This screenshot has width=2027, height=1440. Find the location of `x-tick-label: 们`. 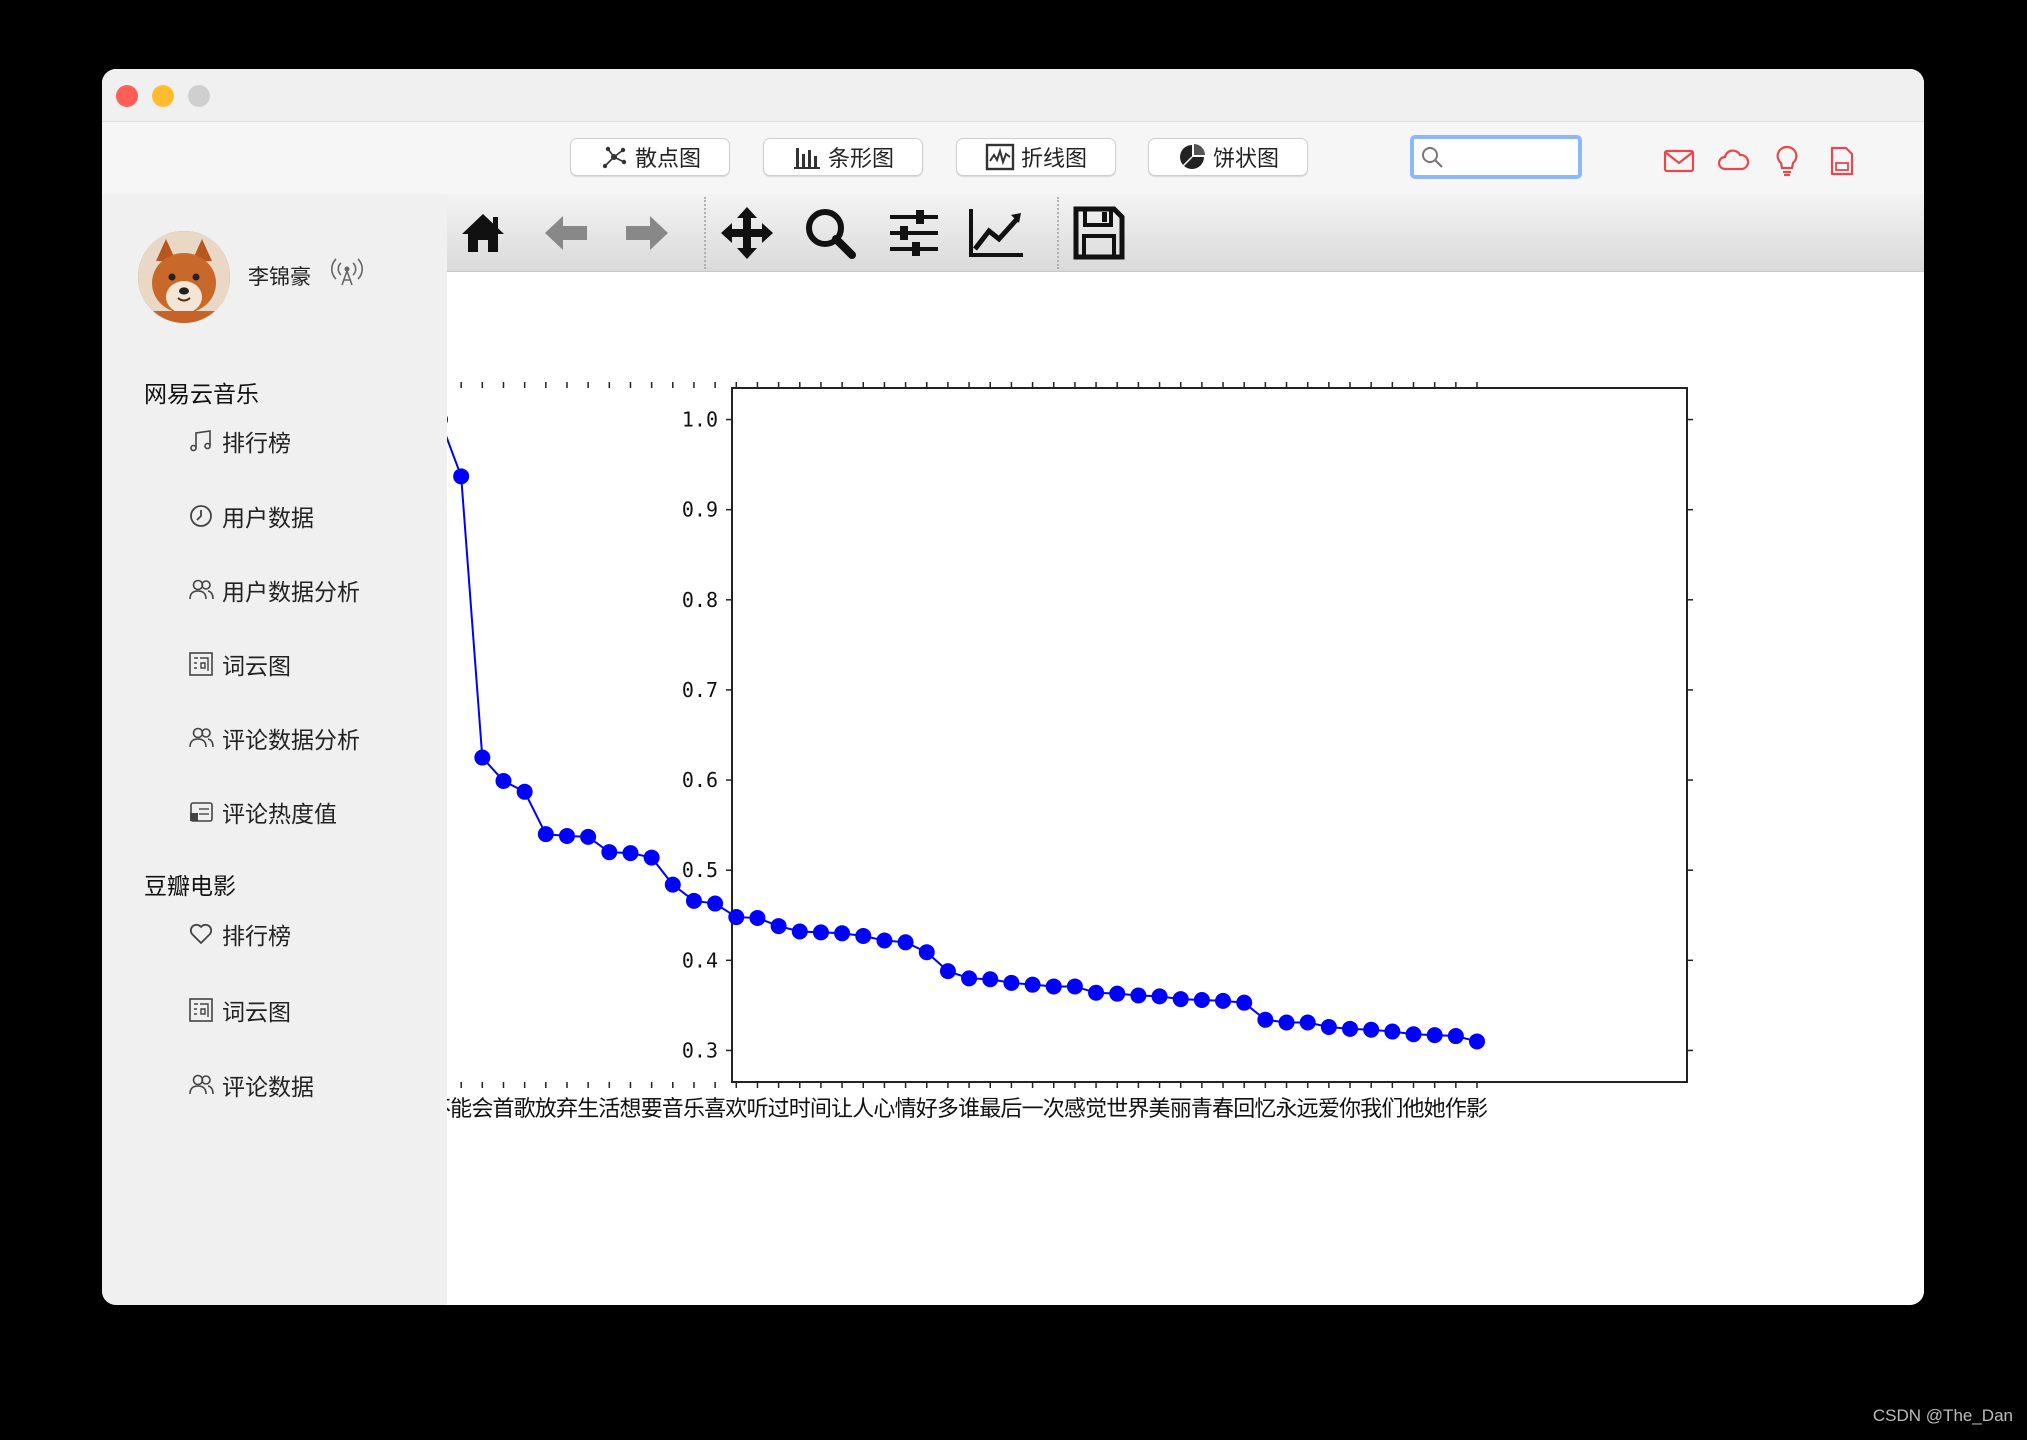

x-tick-label: 们 is located at coordinates (1392, 1109).